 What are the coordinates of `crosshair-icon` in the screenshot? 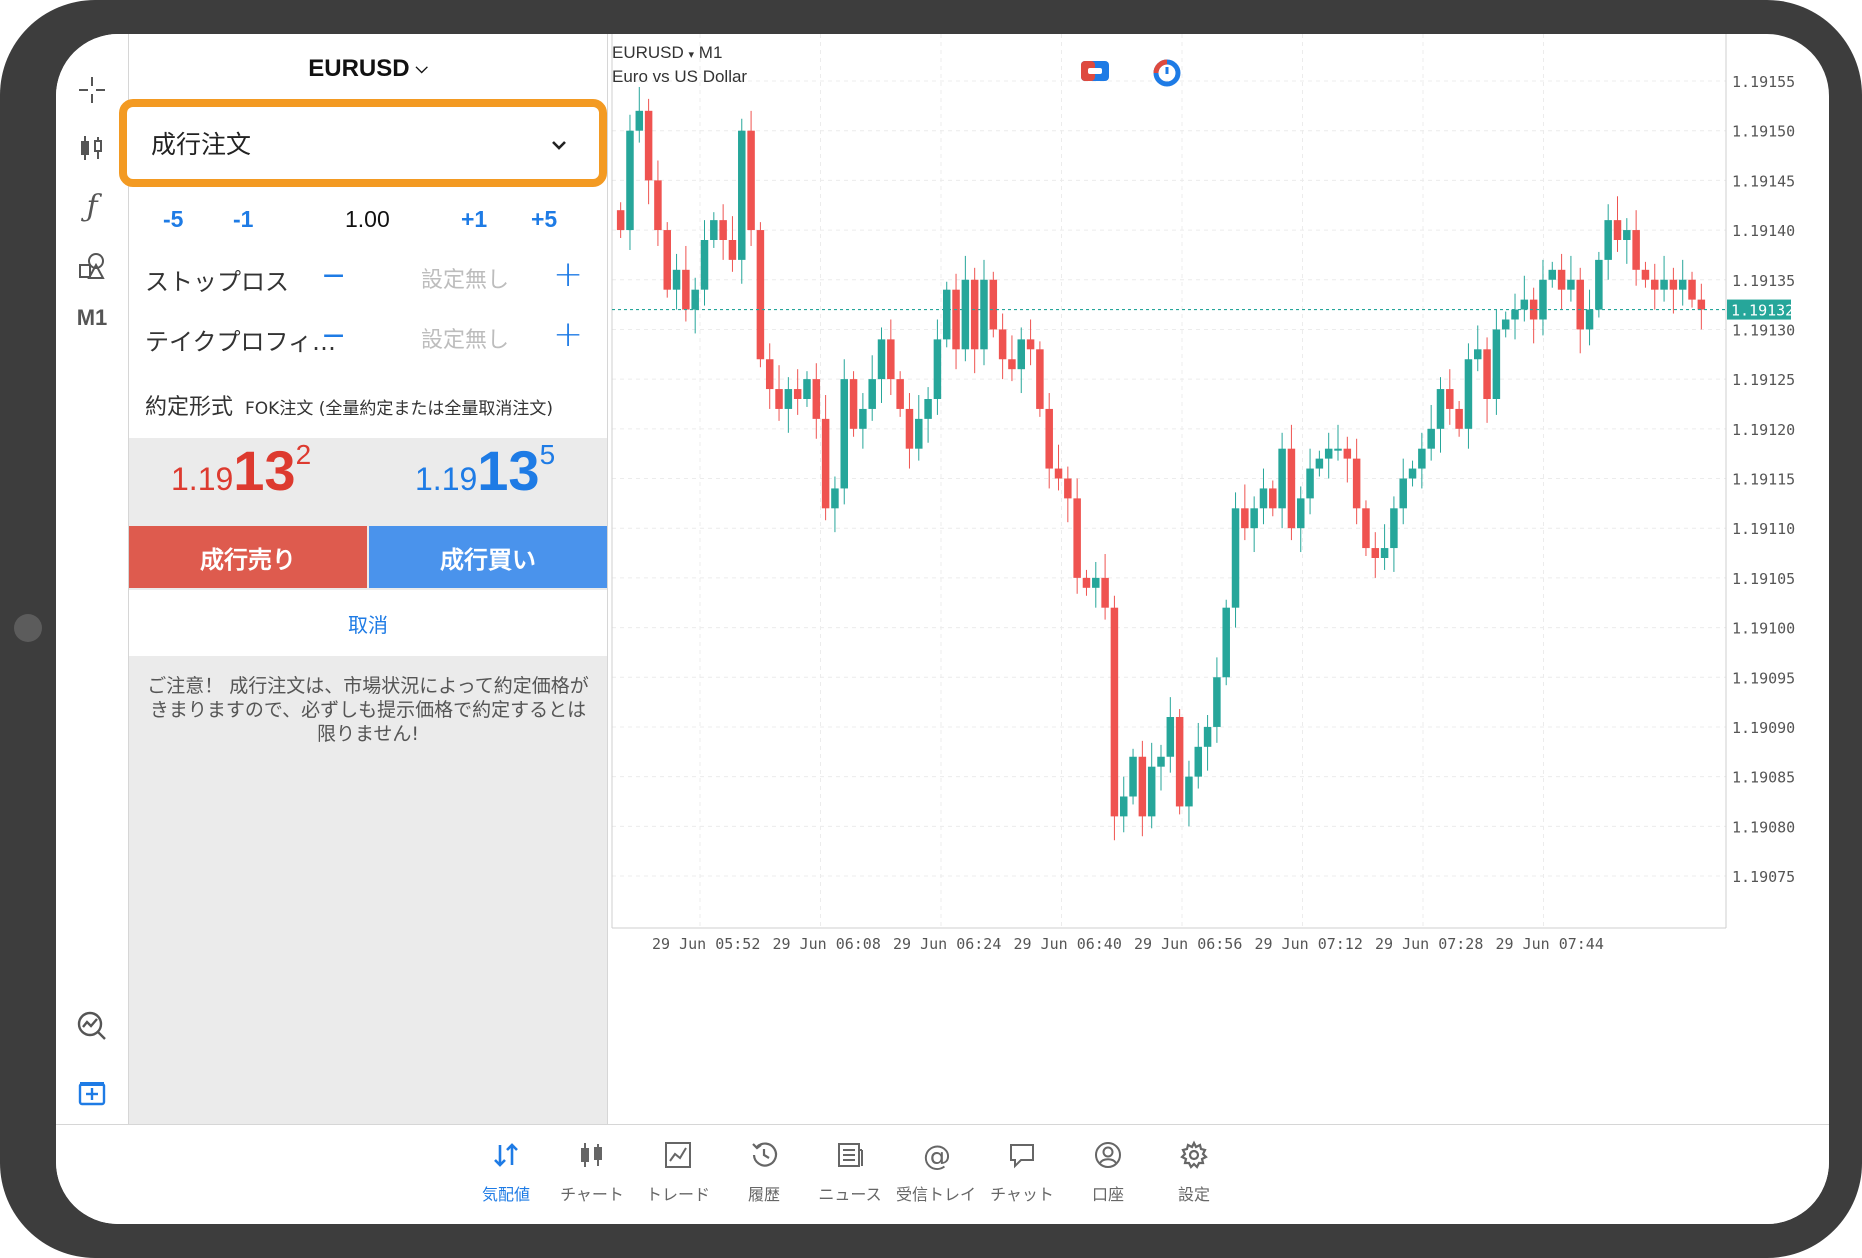 It's located at (92, 90).